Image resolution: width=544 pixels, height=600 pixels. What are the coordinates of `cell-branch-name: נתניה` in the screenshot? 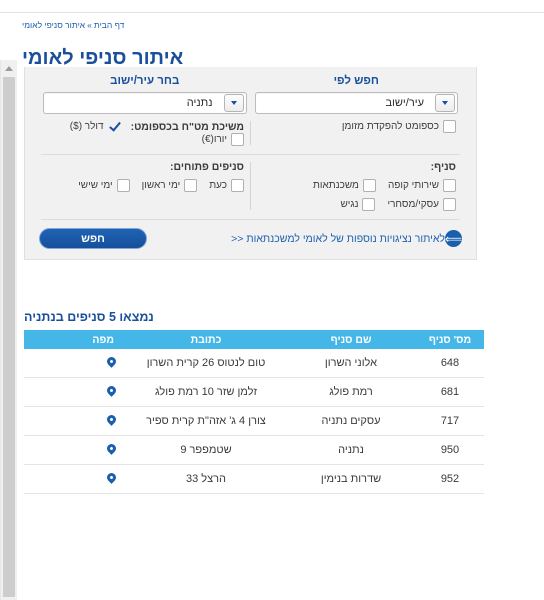 It's located at (351, 450).